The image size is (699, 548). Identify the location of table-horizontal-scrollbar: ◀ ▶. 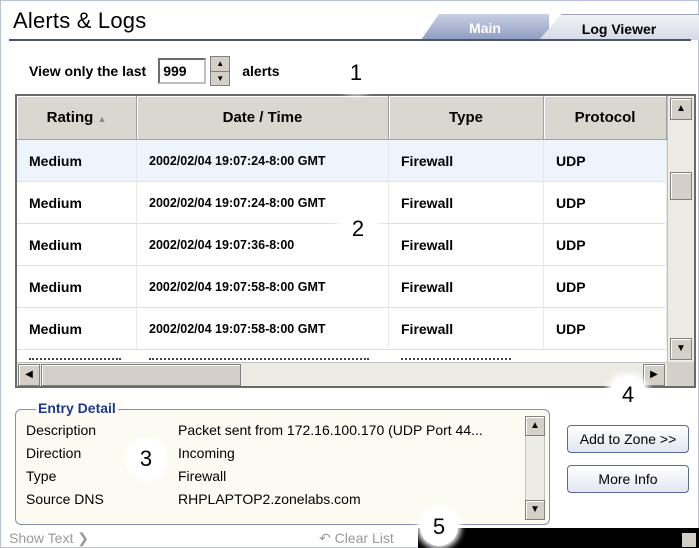
(342, 374).